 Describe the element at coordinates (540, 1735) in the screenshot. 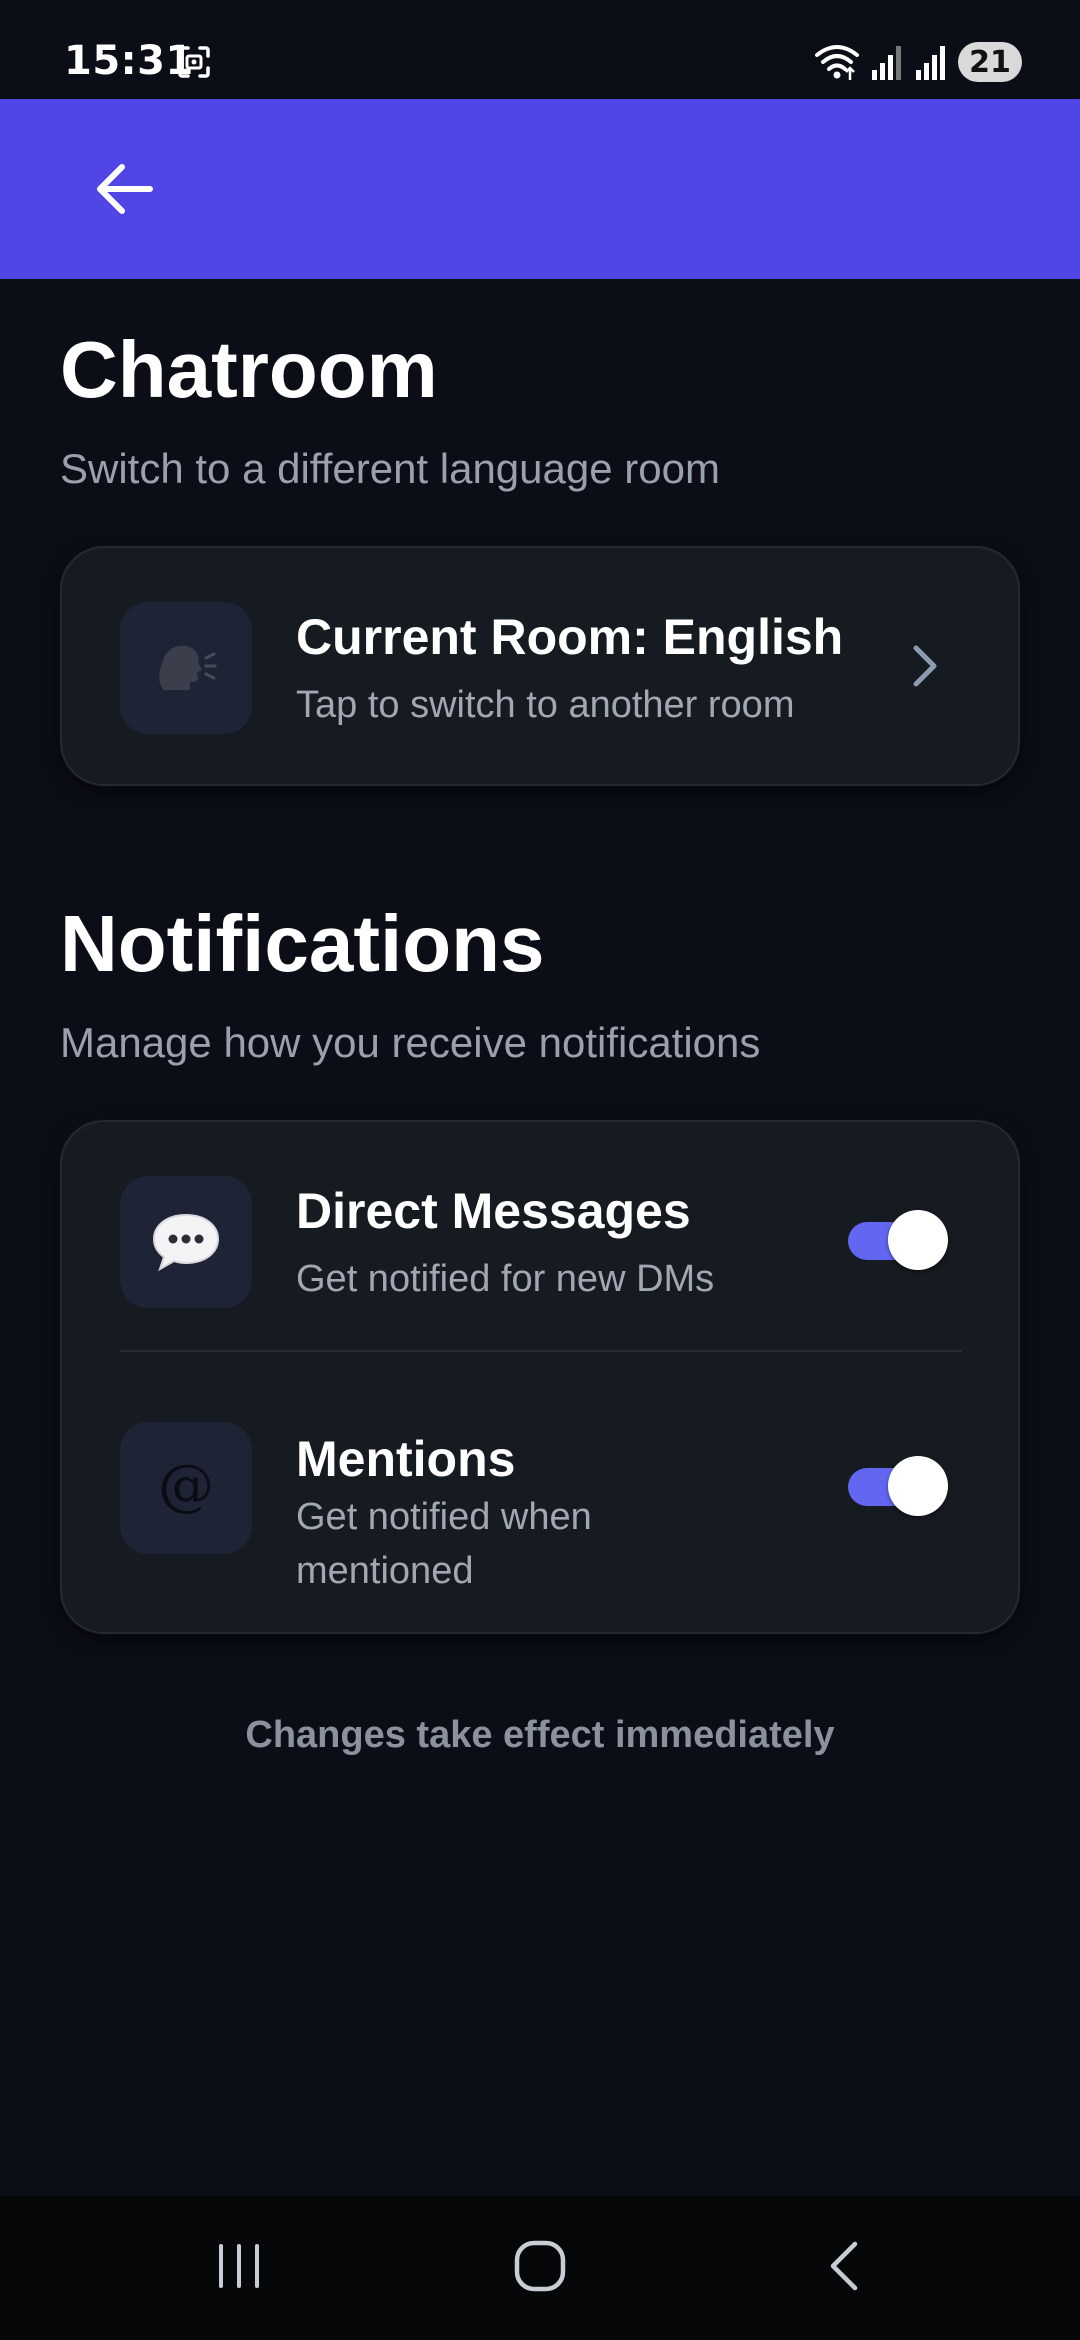

I see `footer-note: Changes take effect immediately` at that location.